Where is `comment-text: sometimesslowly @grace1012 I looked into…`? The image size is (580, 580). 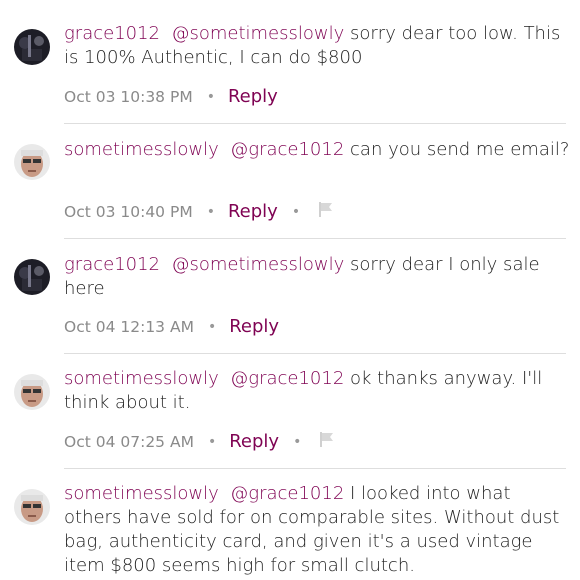 comment-text: sometimesslowly @grace1012 I looked into… is located at coordinates (317, 530).